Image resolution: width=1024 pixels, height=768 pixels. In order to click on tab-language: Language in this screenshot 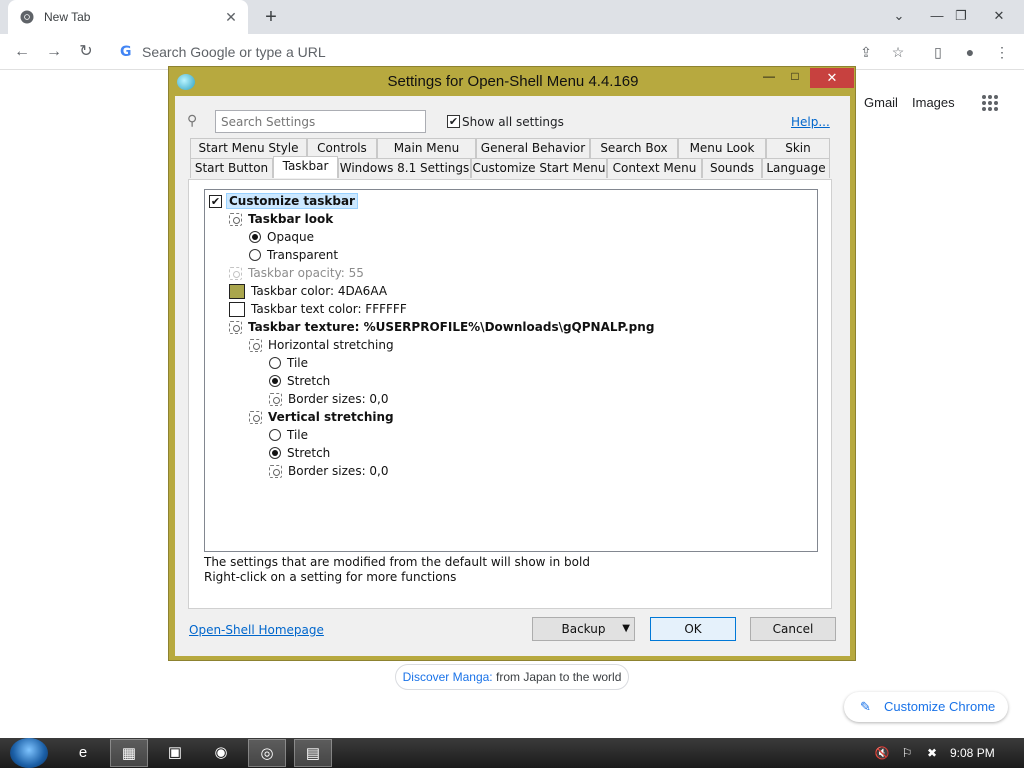, I will do `click(796, 168)`.